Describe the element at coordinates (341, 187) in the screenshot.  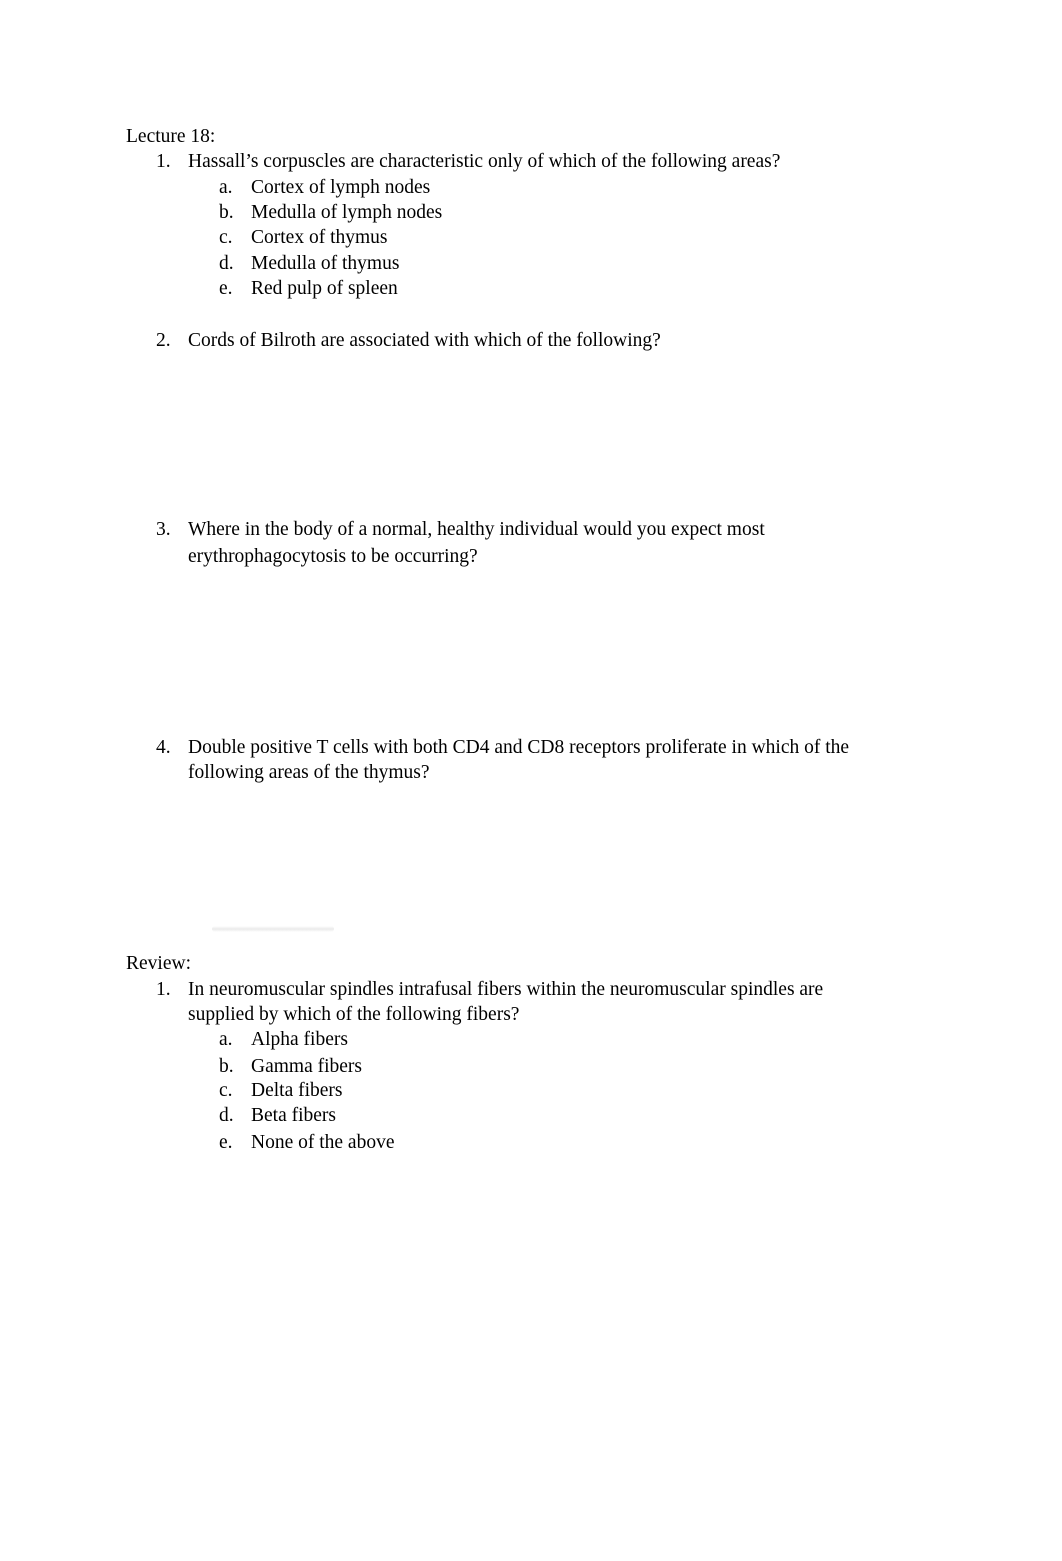
I see `option-text: Cortex of lymph nodes` at that location.